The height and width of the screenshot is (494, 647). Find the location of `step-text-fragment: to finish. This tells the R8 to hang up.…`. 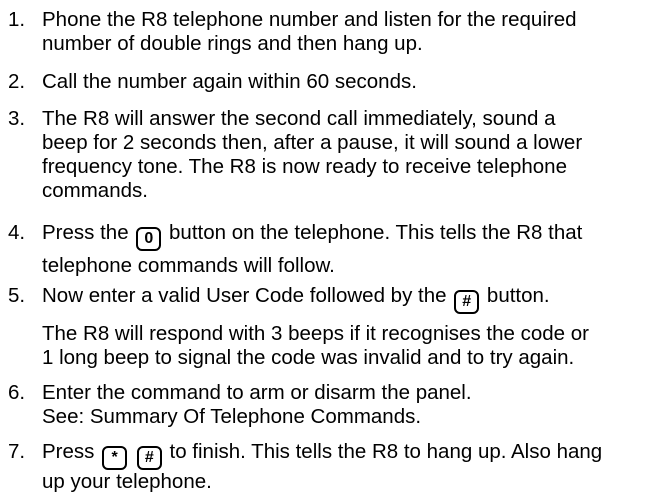

step-text-fragment: to finish. This tells the R8 to hang up.… is located at coordinates (386, 451).